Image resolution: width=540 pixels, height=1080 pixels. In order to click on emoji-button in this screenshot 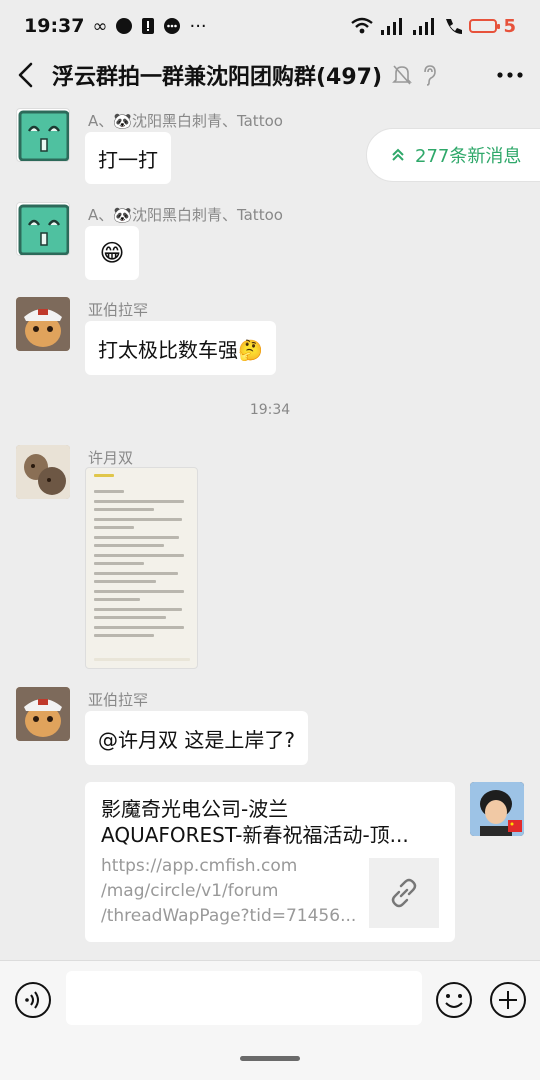, I will do `click(454, 1000)`.